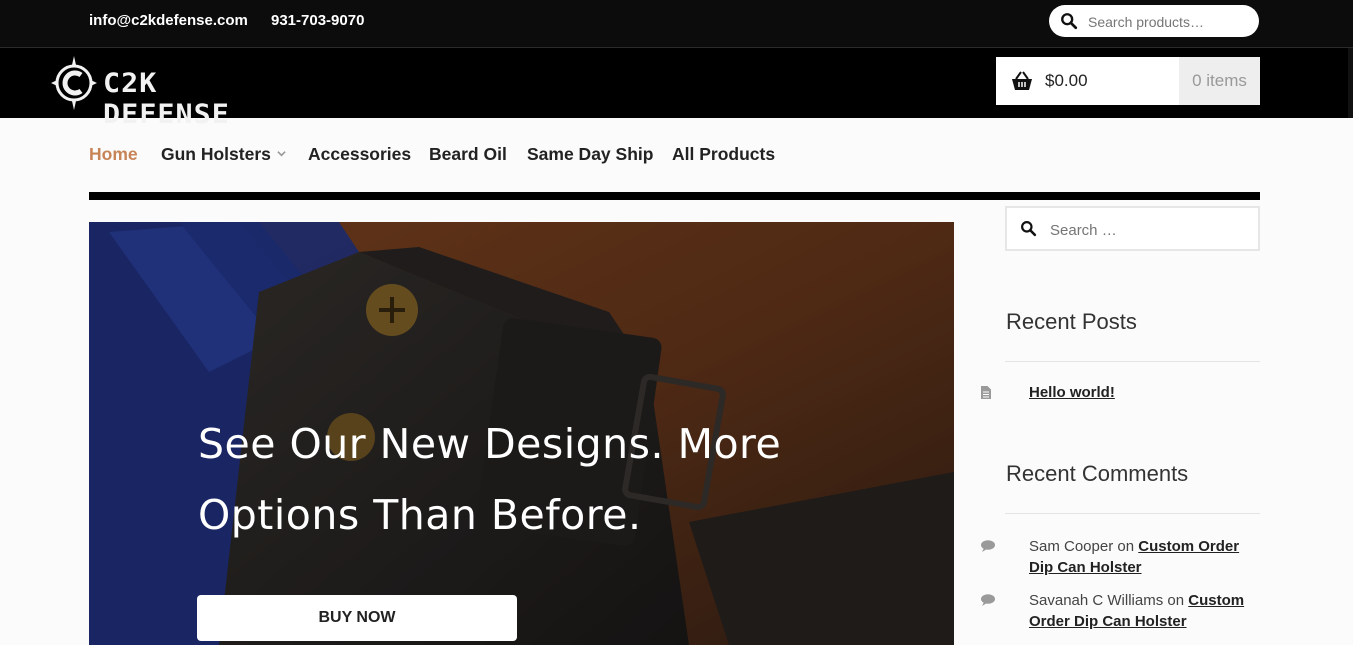 The image size is (1353, 645). I want to click on nav-item-accessories: Accessories, so click(359, 154).